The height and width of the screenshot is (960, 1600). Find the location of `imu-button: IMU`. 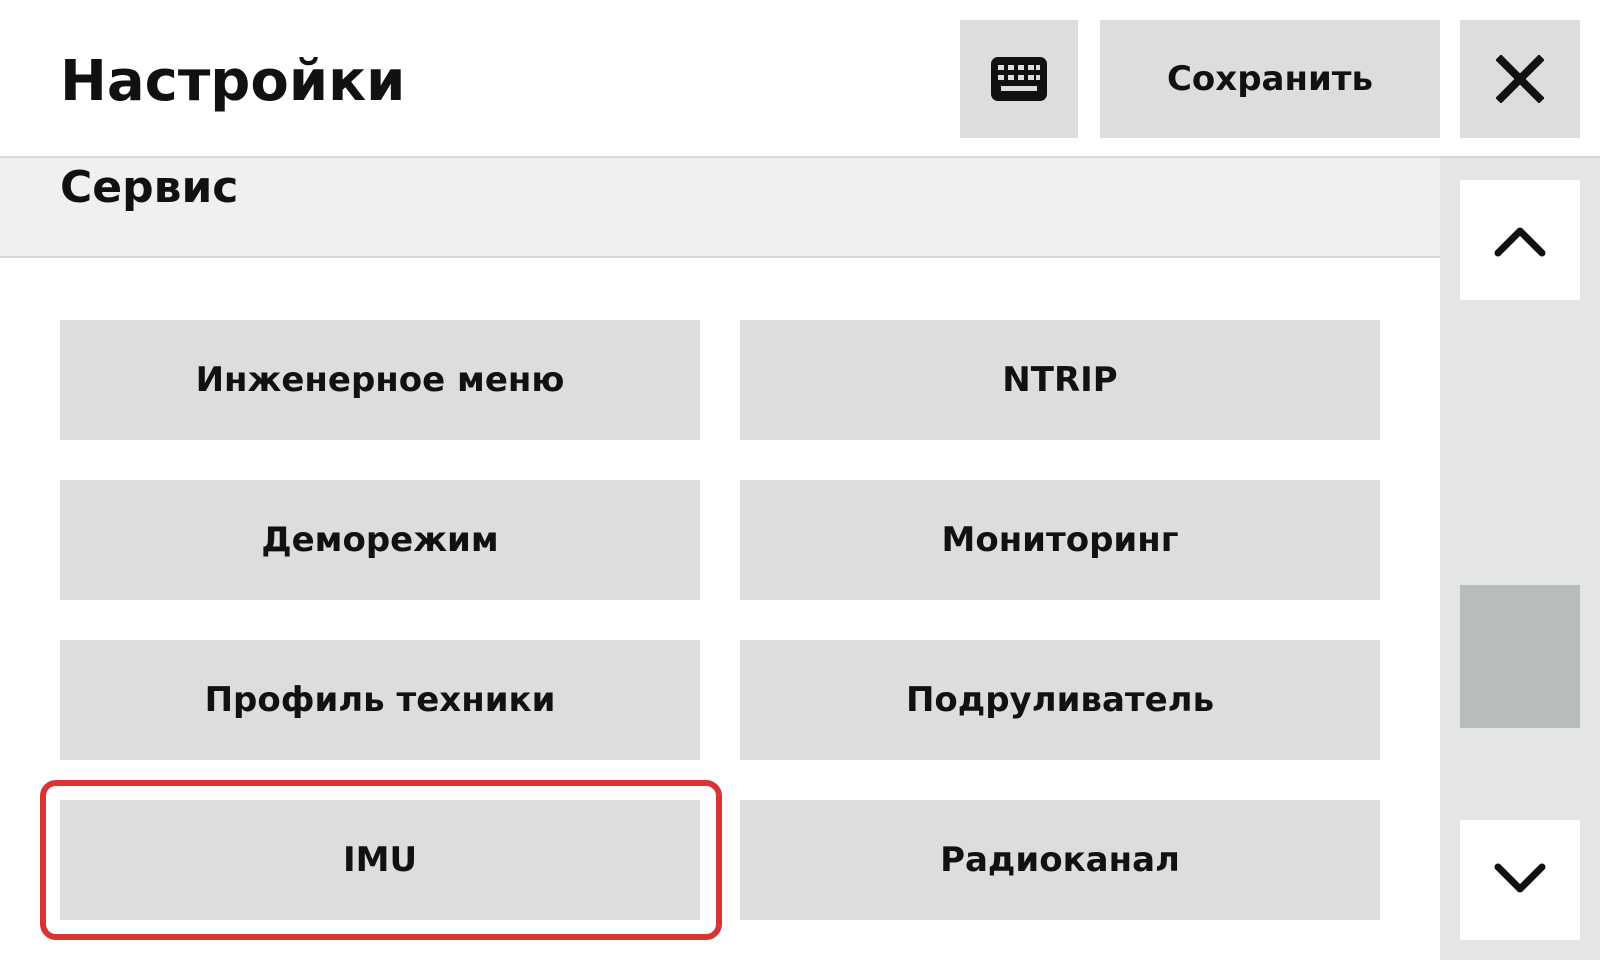

imu-button: IMU is located at coordinates (380, 860).